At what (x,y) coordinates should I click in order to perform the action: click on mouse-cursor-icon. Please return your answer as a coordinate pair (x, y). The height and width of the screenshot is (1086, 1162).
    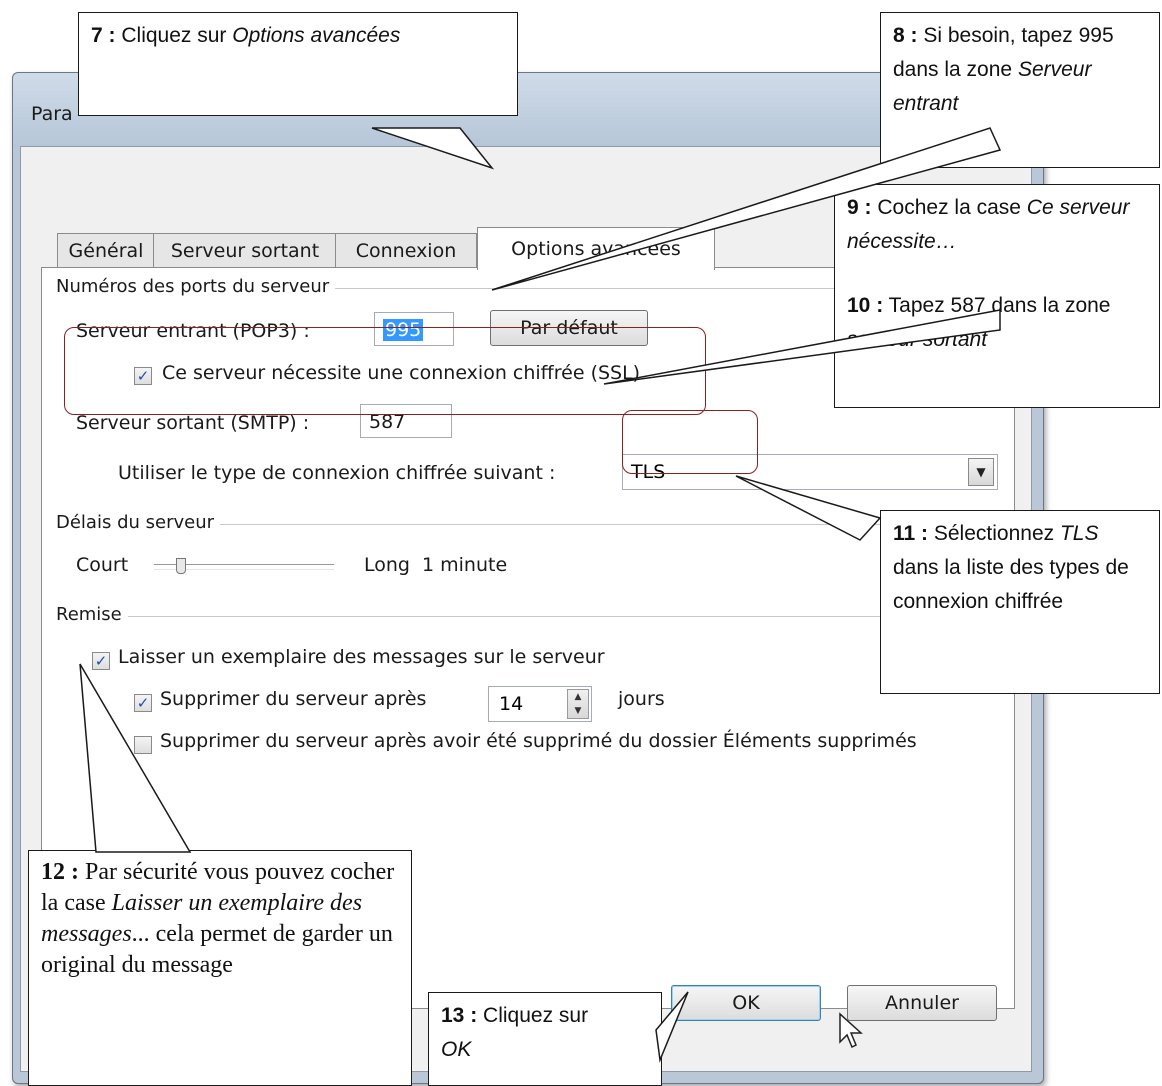
    Looking at the image, I should click on (851, 1030).